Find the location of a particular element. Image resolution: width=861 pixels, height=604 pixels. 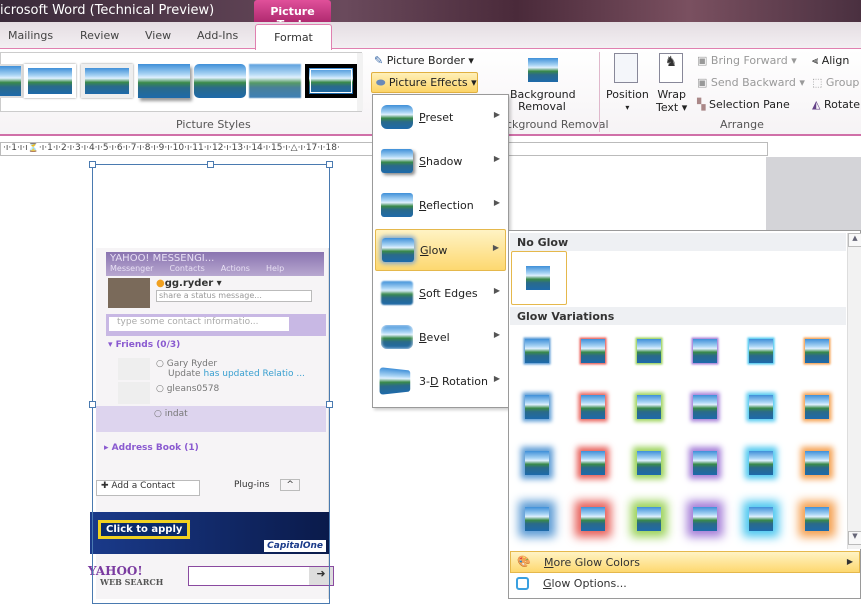

soft-edges-icon is located at coordinates (397, 293).